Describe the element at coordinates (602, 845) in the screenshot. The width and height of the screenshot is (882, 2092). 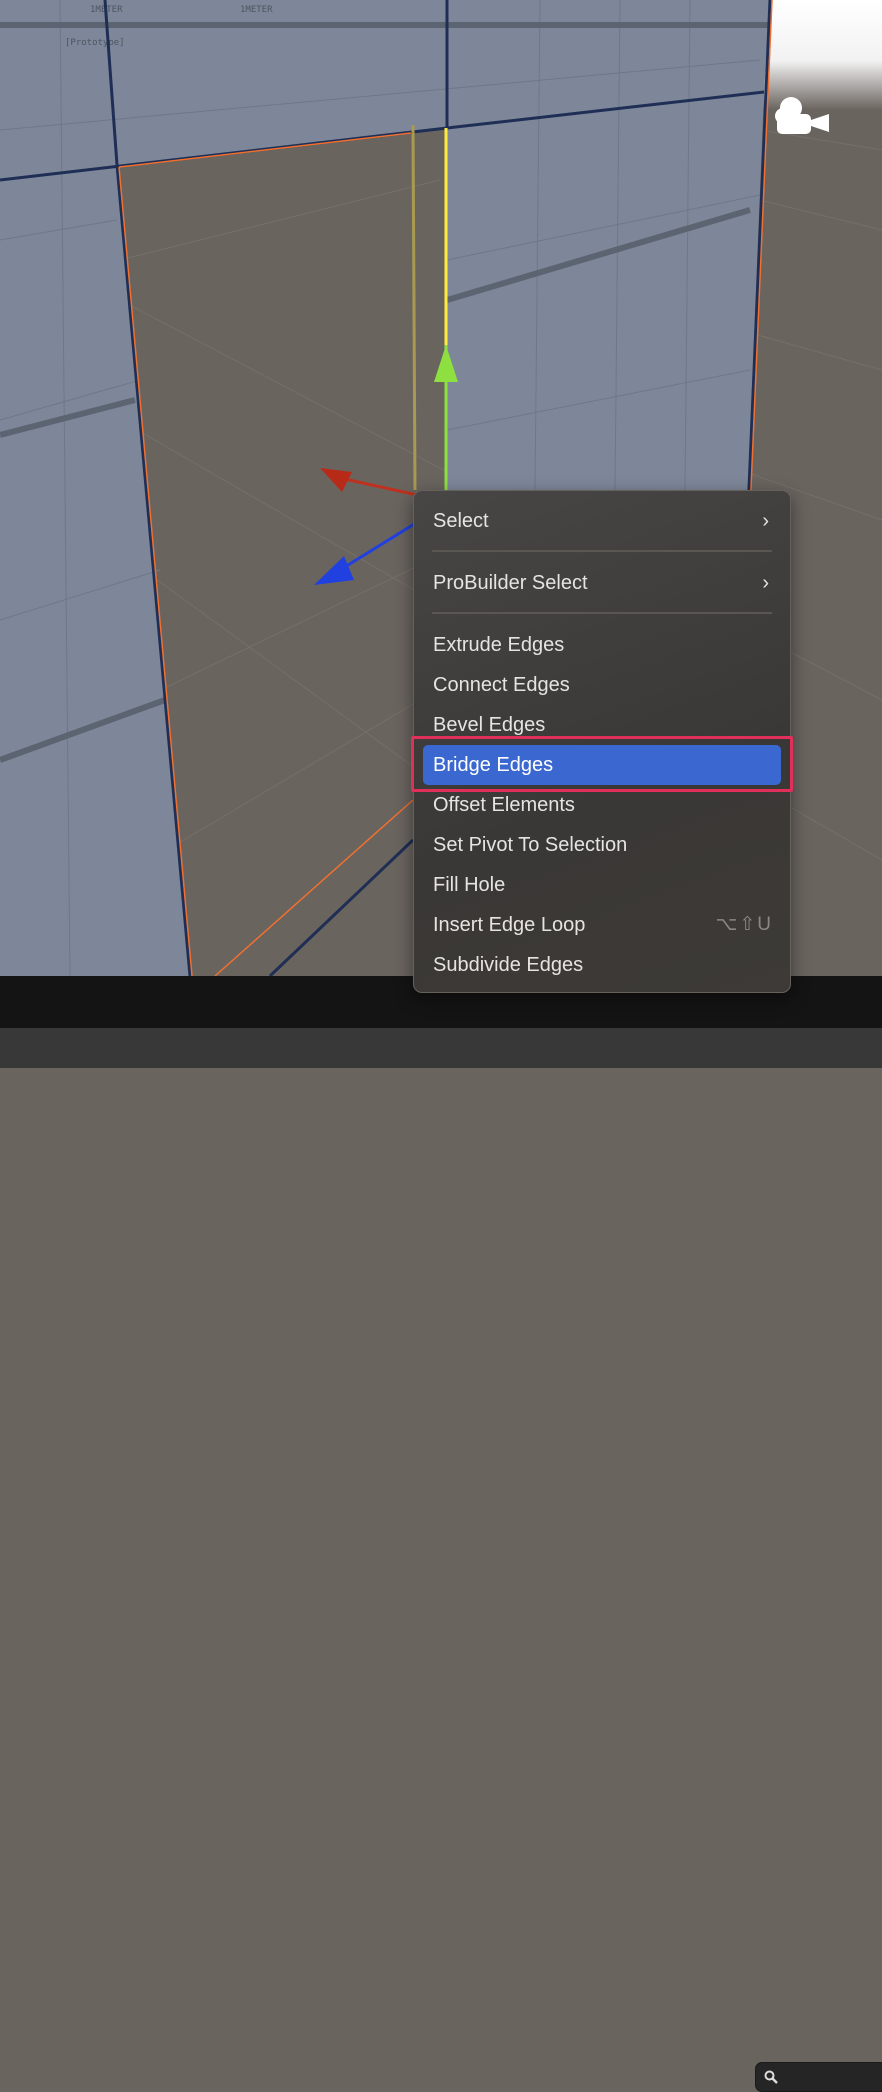
I see `menu-item-set-pivot-to-selection: Set Pivot To Selection` at that location.